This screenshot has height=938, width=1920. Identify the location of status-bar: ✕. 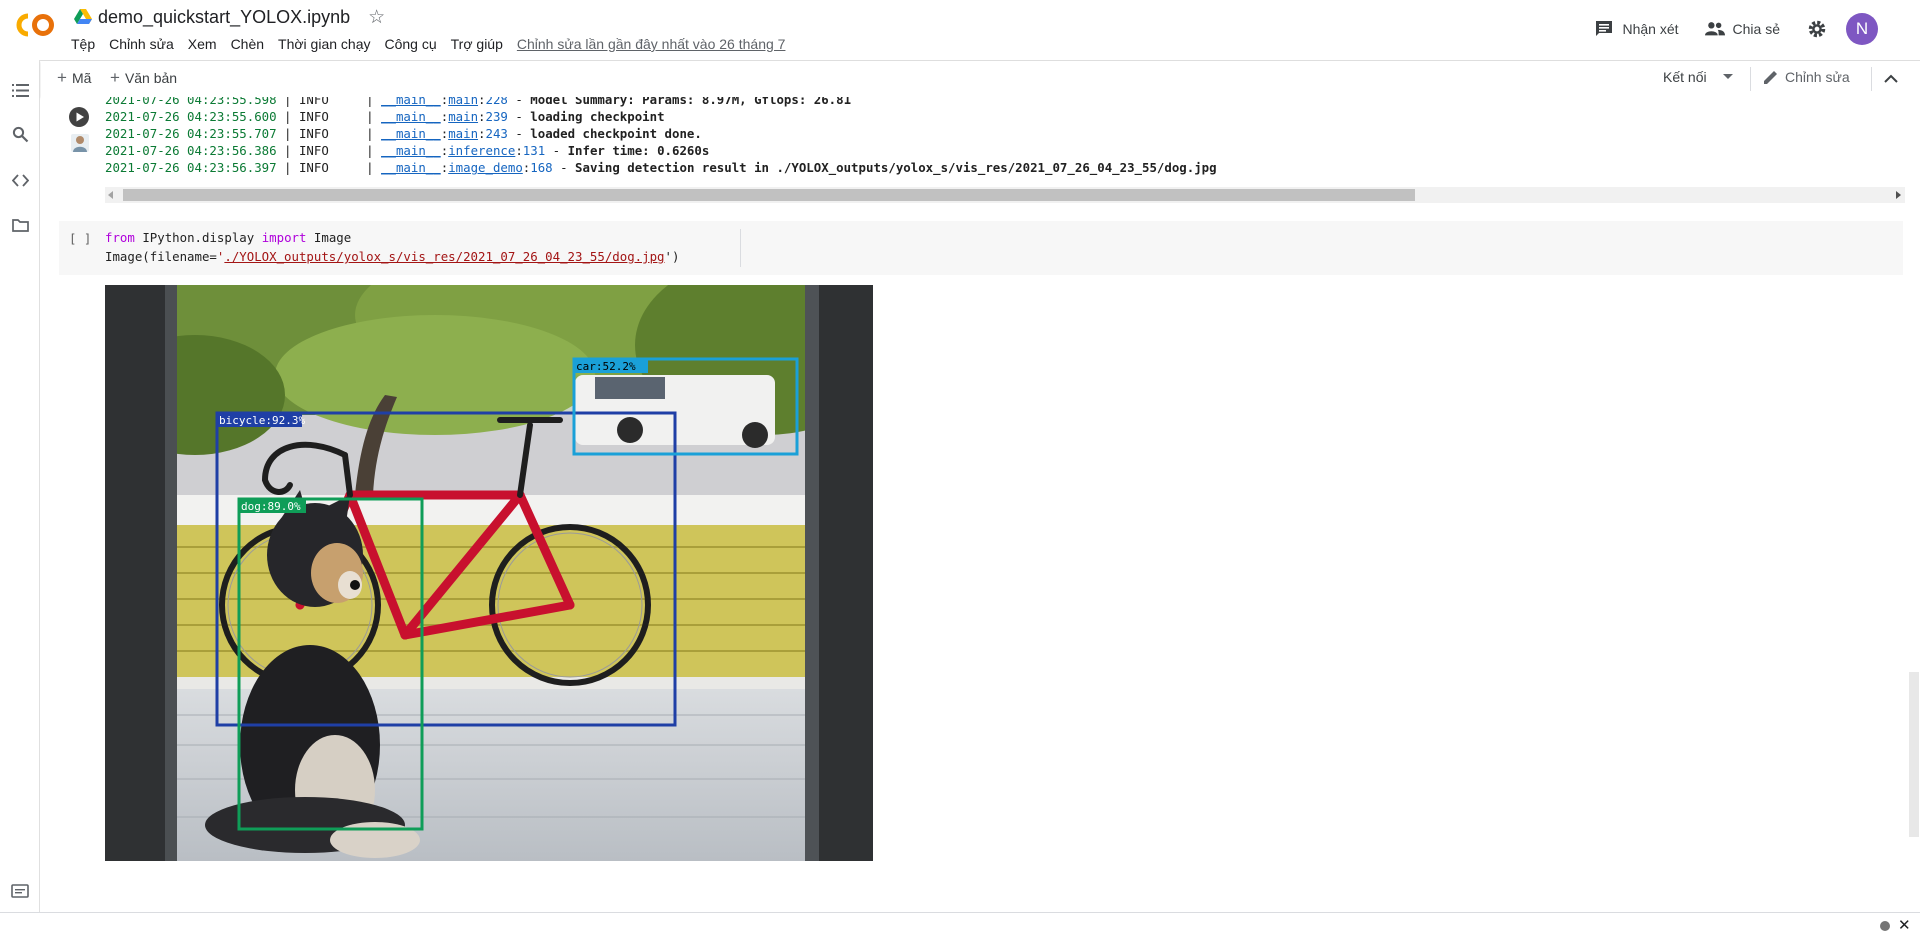
(960, 925).